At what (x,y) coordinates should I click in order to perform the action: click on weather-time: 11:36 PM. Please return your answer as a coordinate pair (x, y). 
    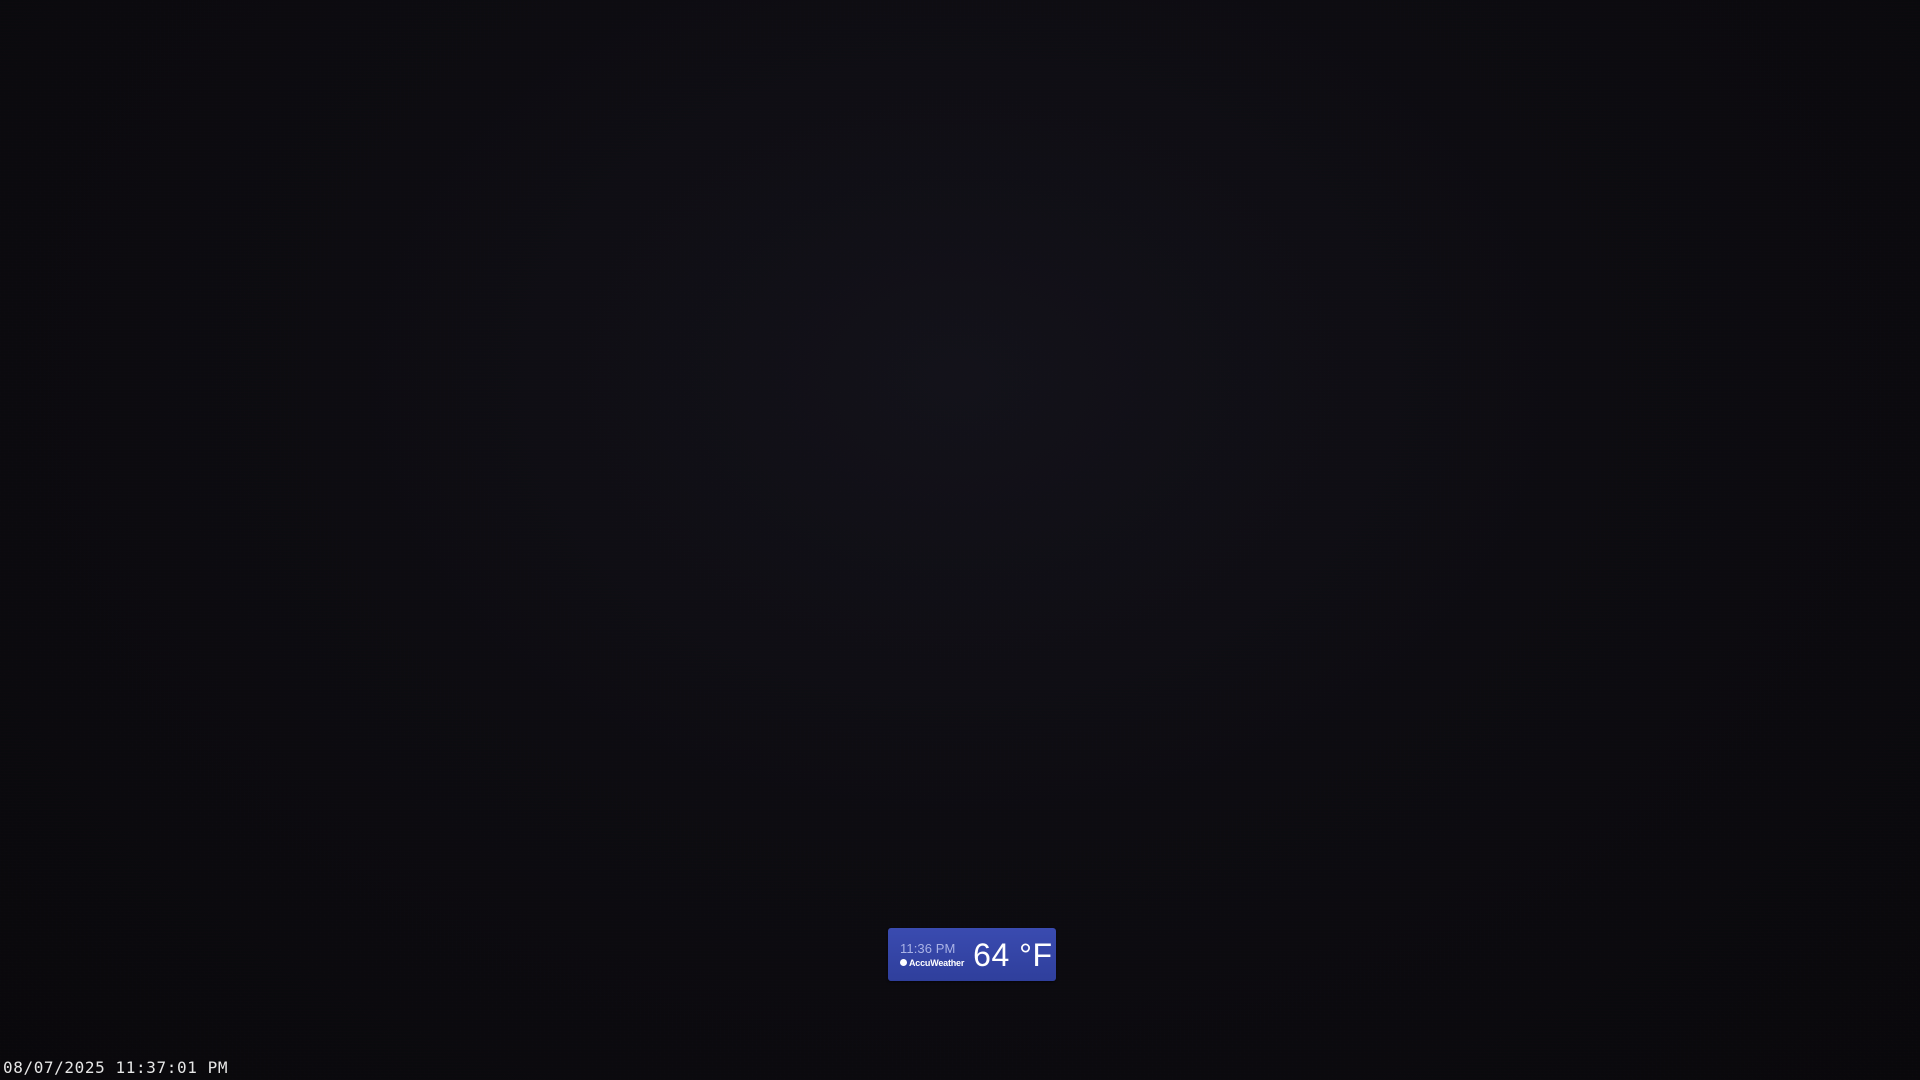
    Looking at the image, I should click on (928, 948).